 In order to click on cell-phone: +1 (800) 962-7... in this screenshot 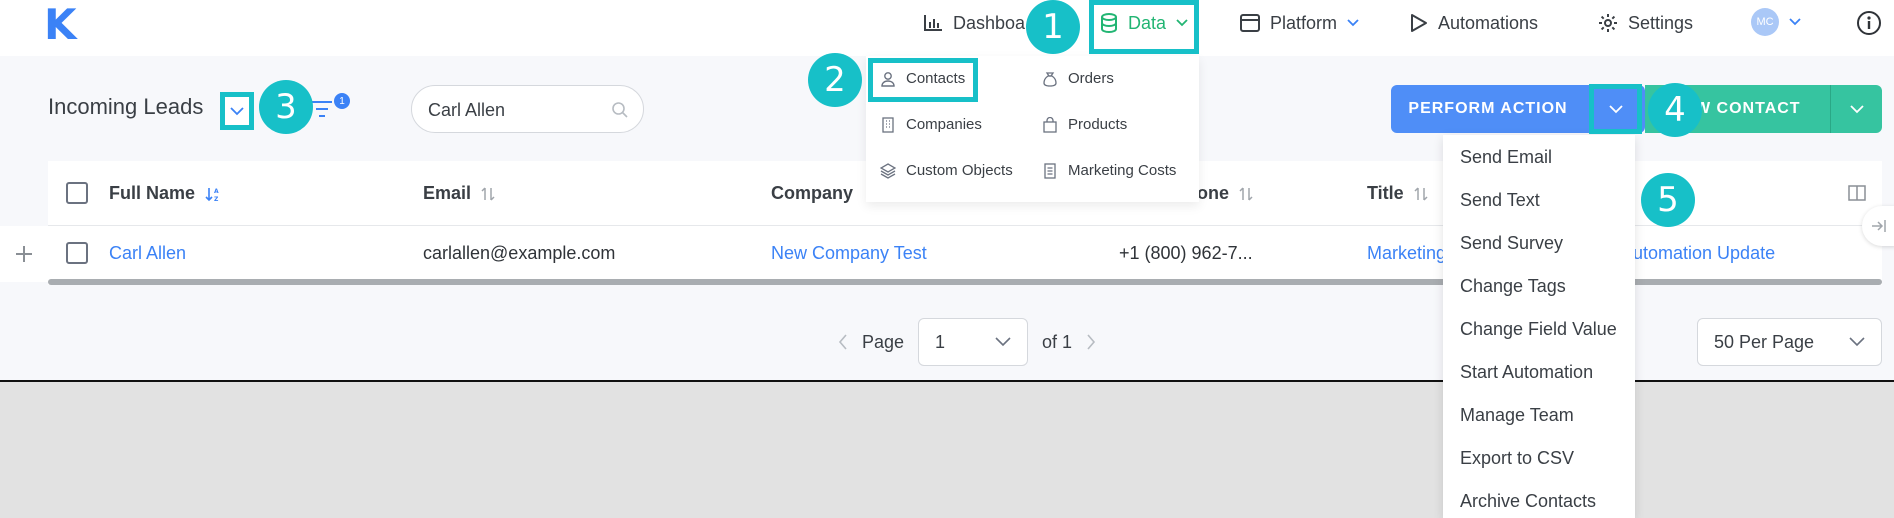, I will do `click(1186, 253)`.